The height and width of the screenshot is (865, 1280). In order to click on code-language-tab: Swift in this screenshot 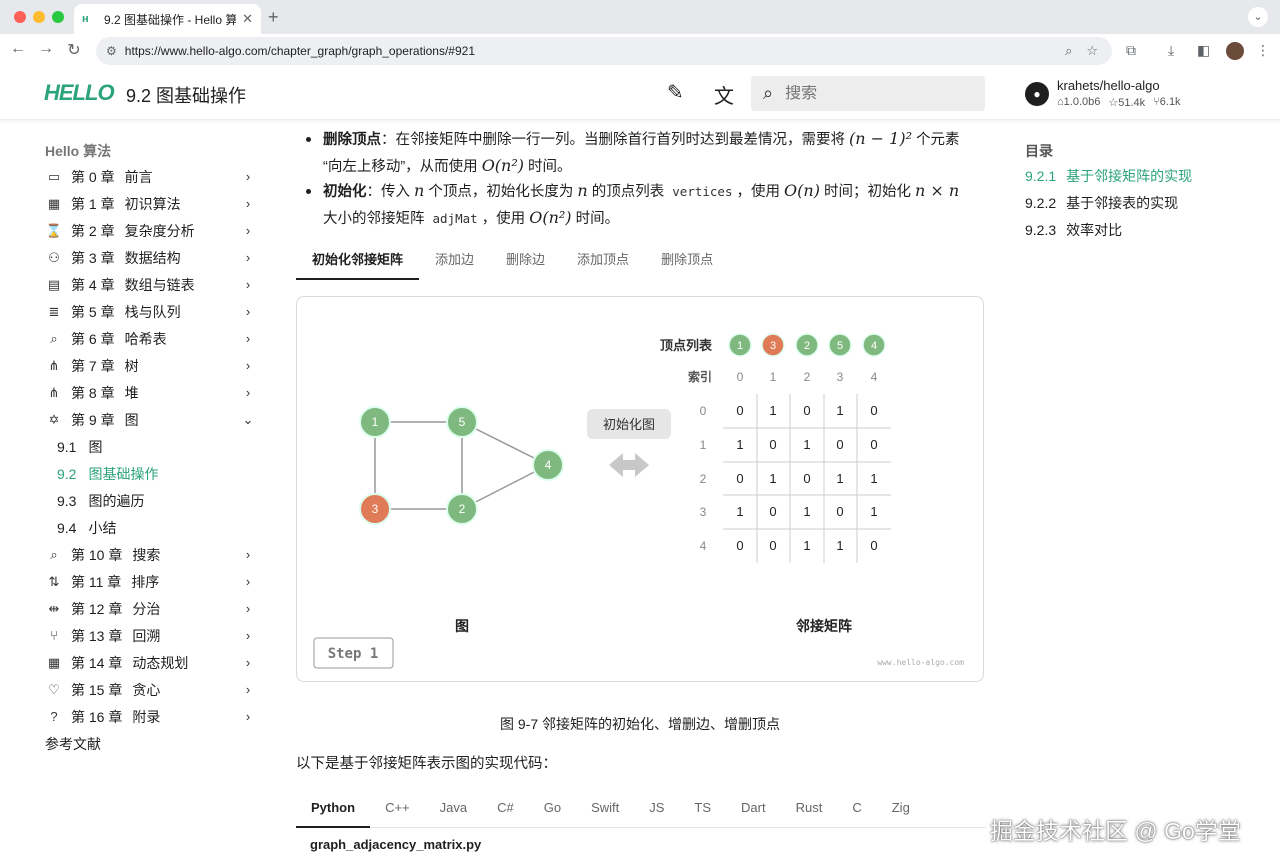, I will do `click(605, 810)`.